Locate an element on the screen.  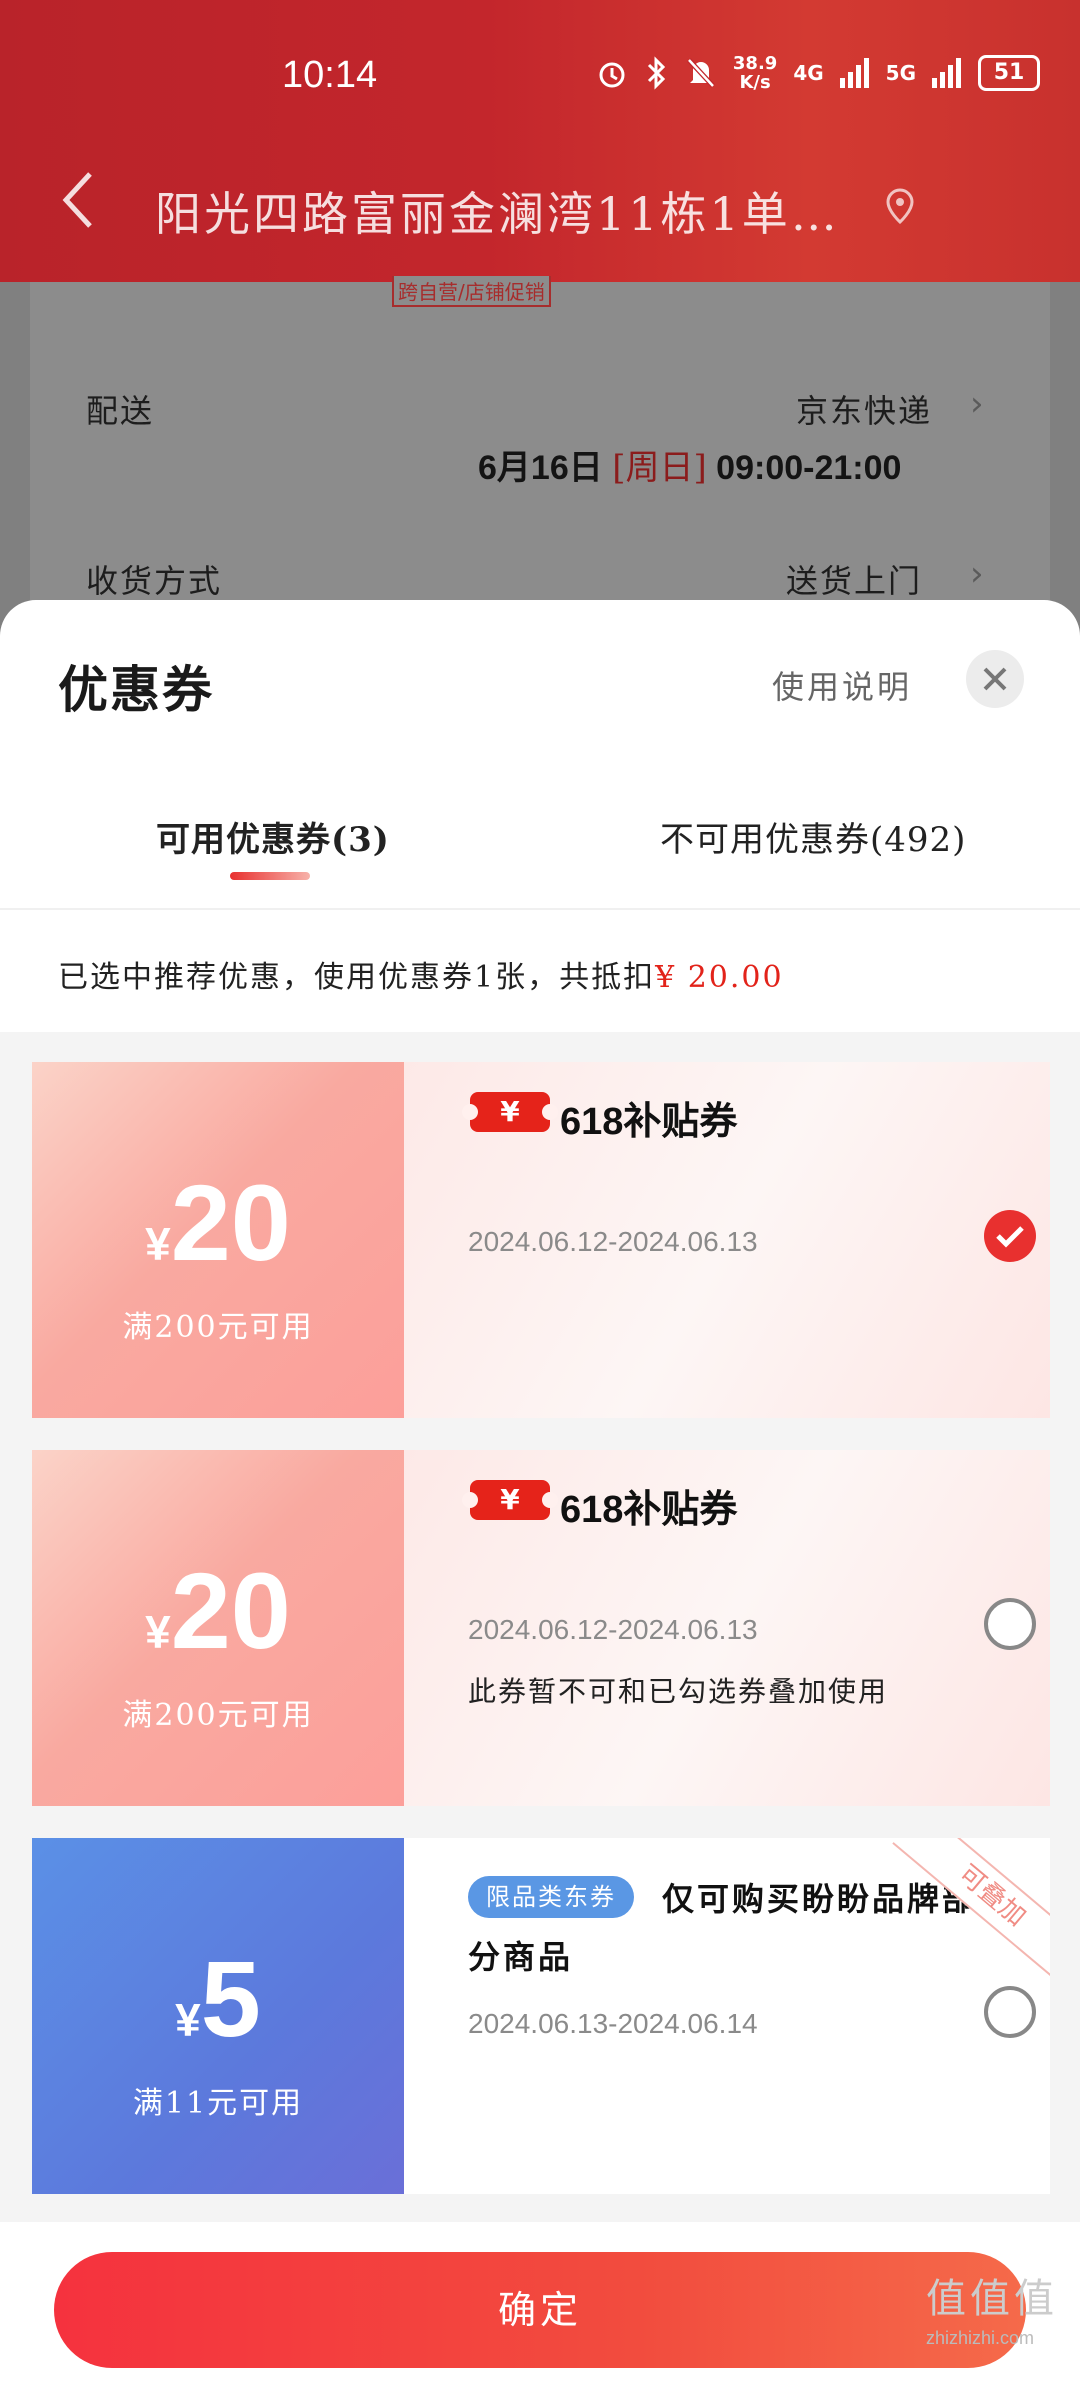
delivery-time: 6月16日 [周日] 09:00-21:00 is located at coordinates (690, 468).